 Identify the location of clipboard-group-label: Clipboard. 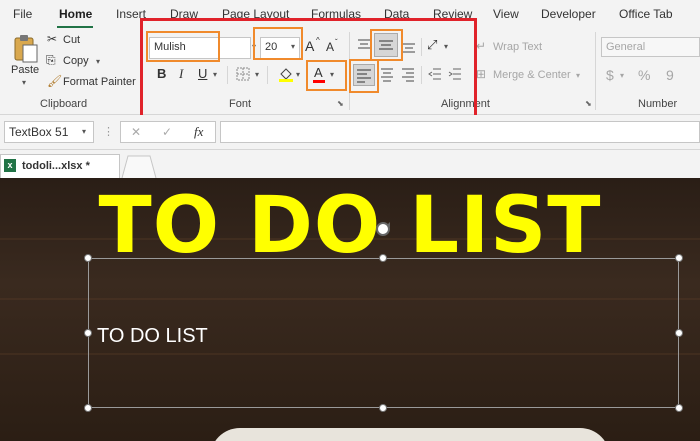
(64, 104).